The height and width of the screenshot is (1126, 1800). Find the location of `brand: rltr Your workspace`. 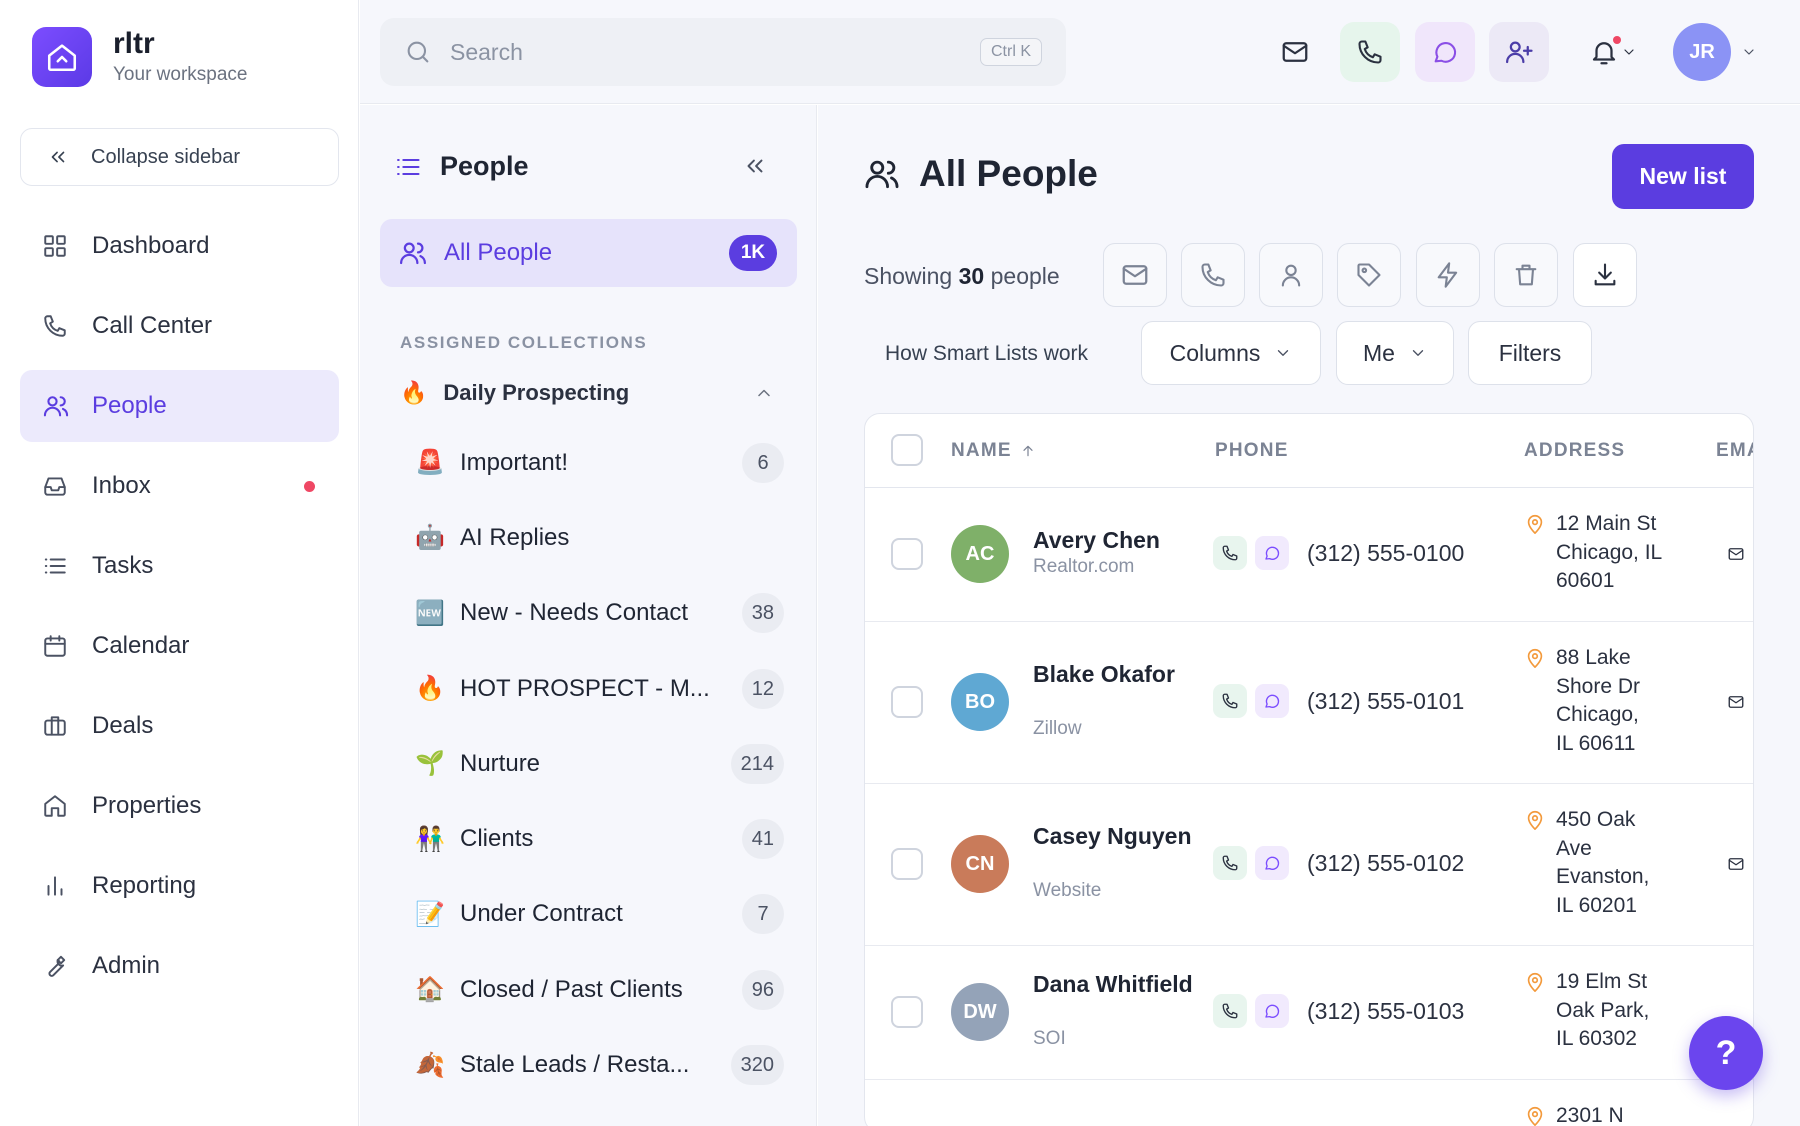

brand: rltr Your workspace is located at coordinates (139, 57).